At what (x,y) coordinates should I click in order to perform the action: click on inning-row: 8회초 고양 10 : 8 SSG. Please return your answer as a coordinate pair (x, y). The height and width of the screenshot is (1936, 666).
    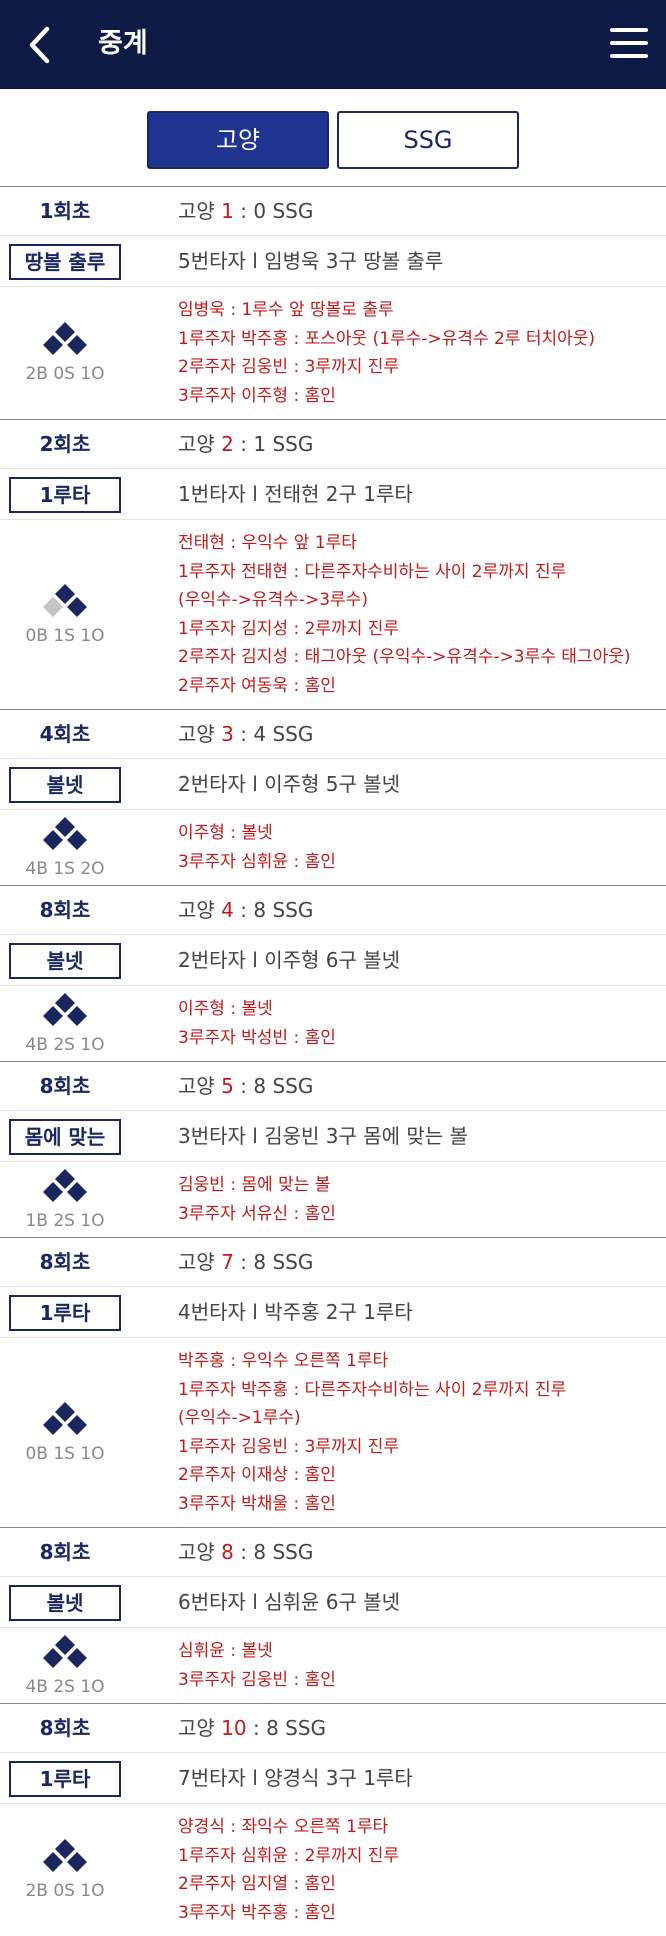
    Looking at the image, I should click on (333, 1728).